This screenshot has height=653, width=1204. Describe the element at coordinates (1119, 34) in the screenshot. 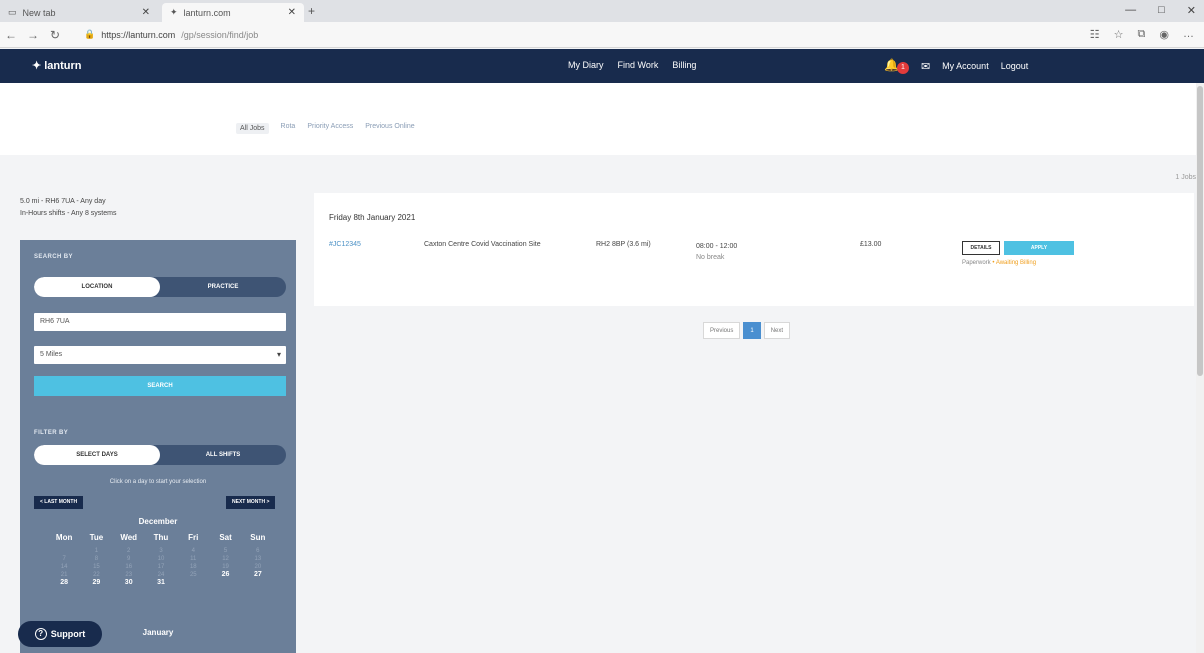

I see `favorite-icon: ☆` at that location.